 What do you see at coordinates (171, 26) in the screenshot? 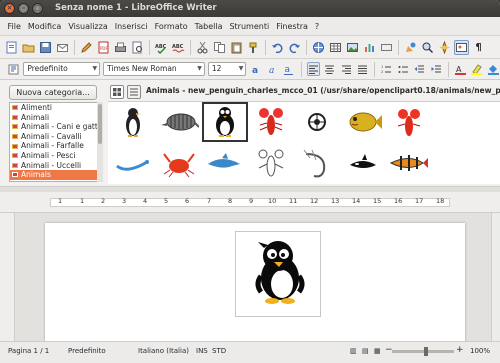
I see `menu-formato: Formato` at bounding box center [171, 26].